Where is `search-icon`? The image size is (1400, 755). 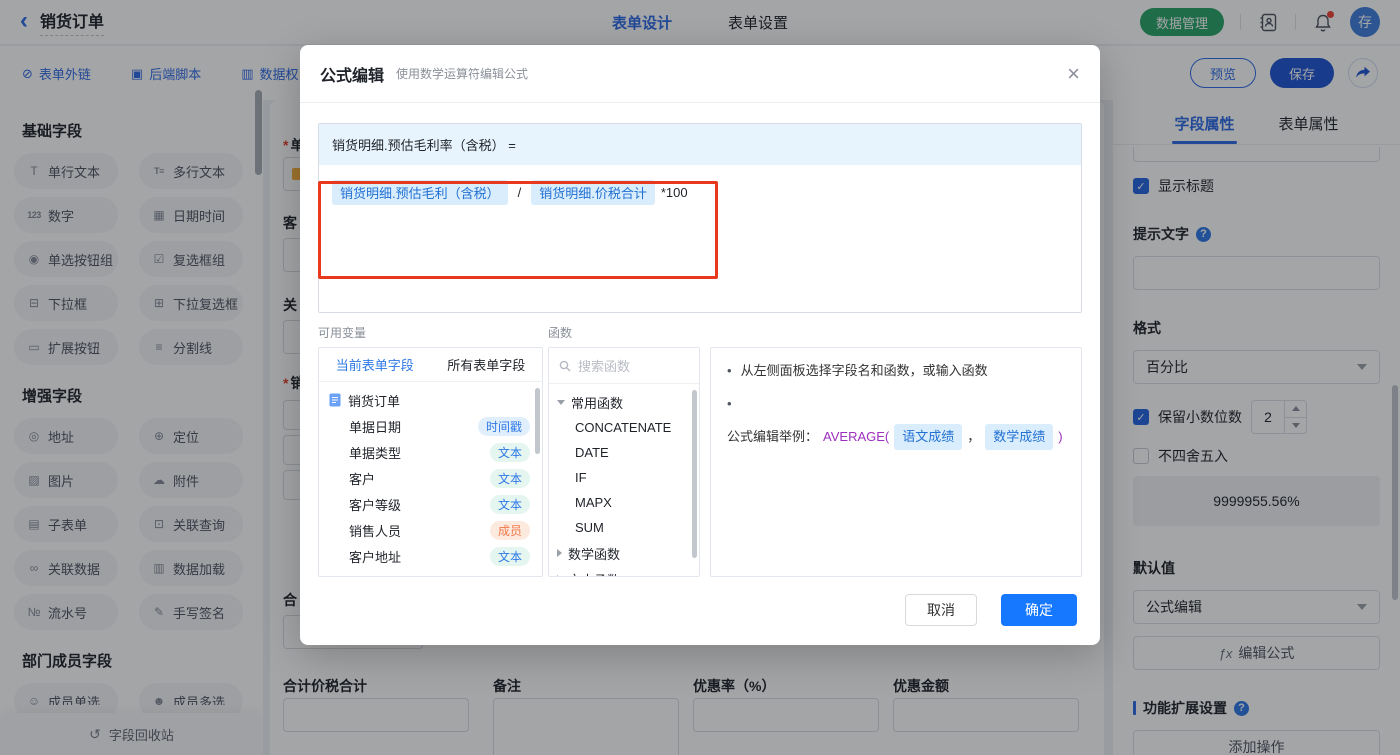
search-icon is located at coordinates (565, 365).